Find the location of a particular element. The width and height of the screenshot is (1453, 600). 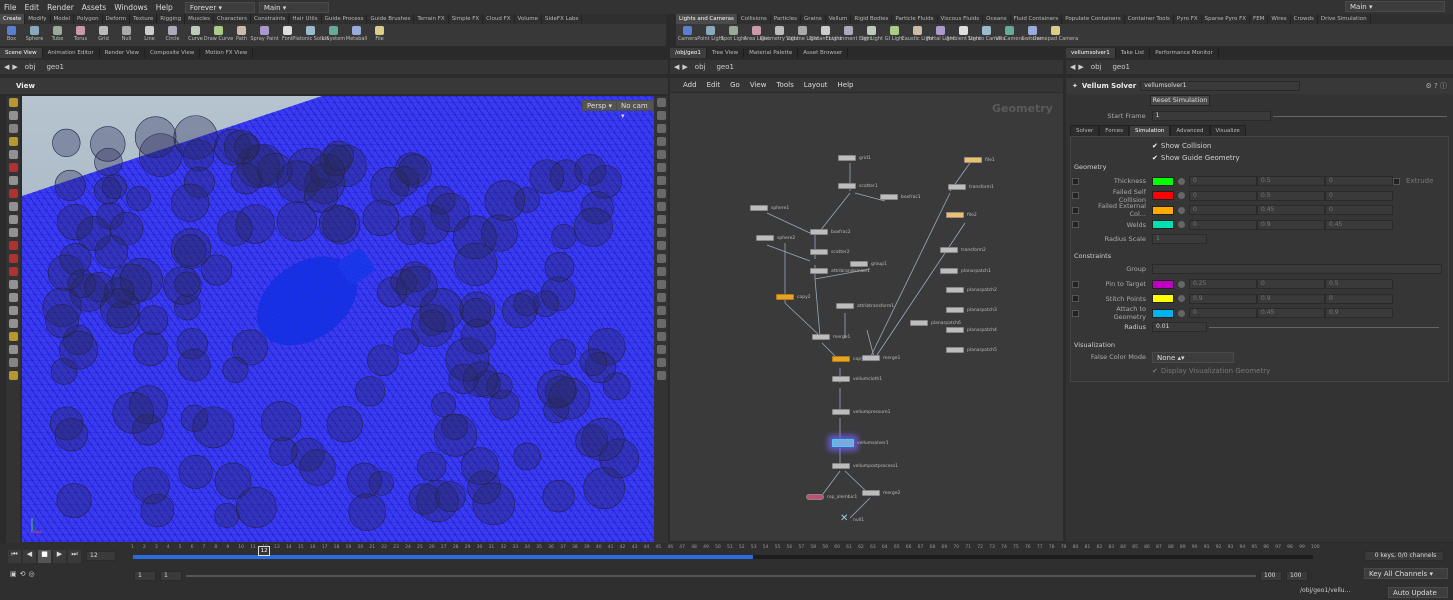

path-geo1: geo1 is located at coordinates (1121, 67).